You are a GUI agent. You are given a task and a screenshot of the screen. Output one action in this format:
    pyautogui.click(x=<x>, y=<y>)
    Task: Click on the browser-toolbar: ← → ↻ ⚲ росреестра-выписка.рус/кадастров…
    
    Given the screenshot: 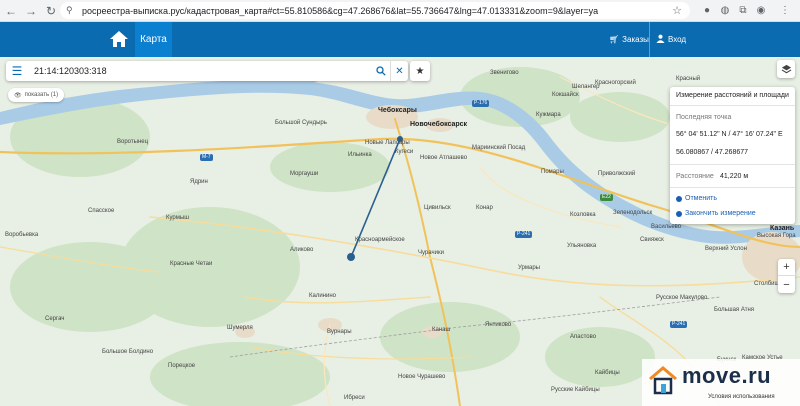 What is the action you would take?
    pyautogui.click(x=400, y=11)
    